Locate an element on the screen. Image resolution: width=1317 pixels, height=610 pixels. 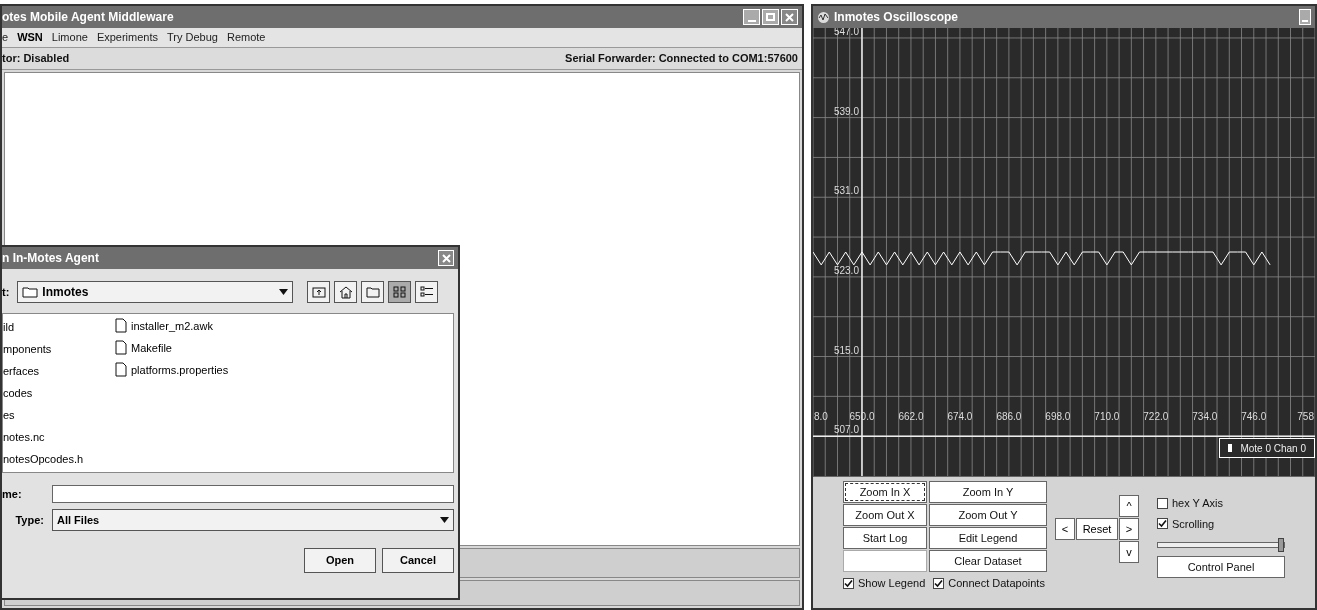
details-view-icon is located at coordinates (426, 292).